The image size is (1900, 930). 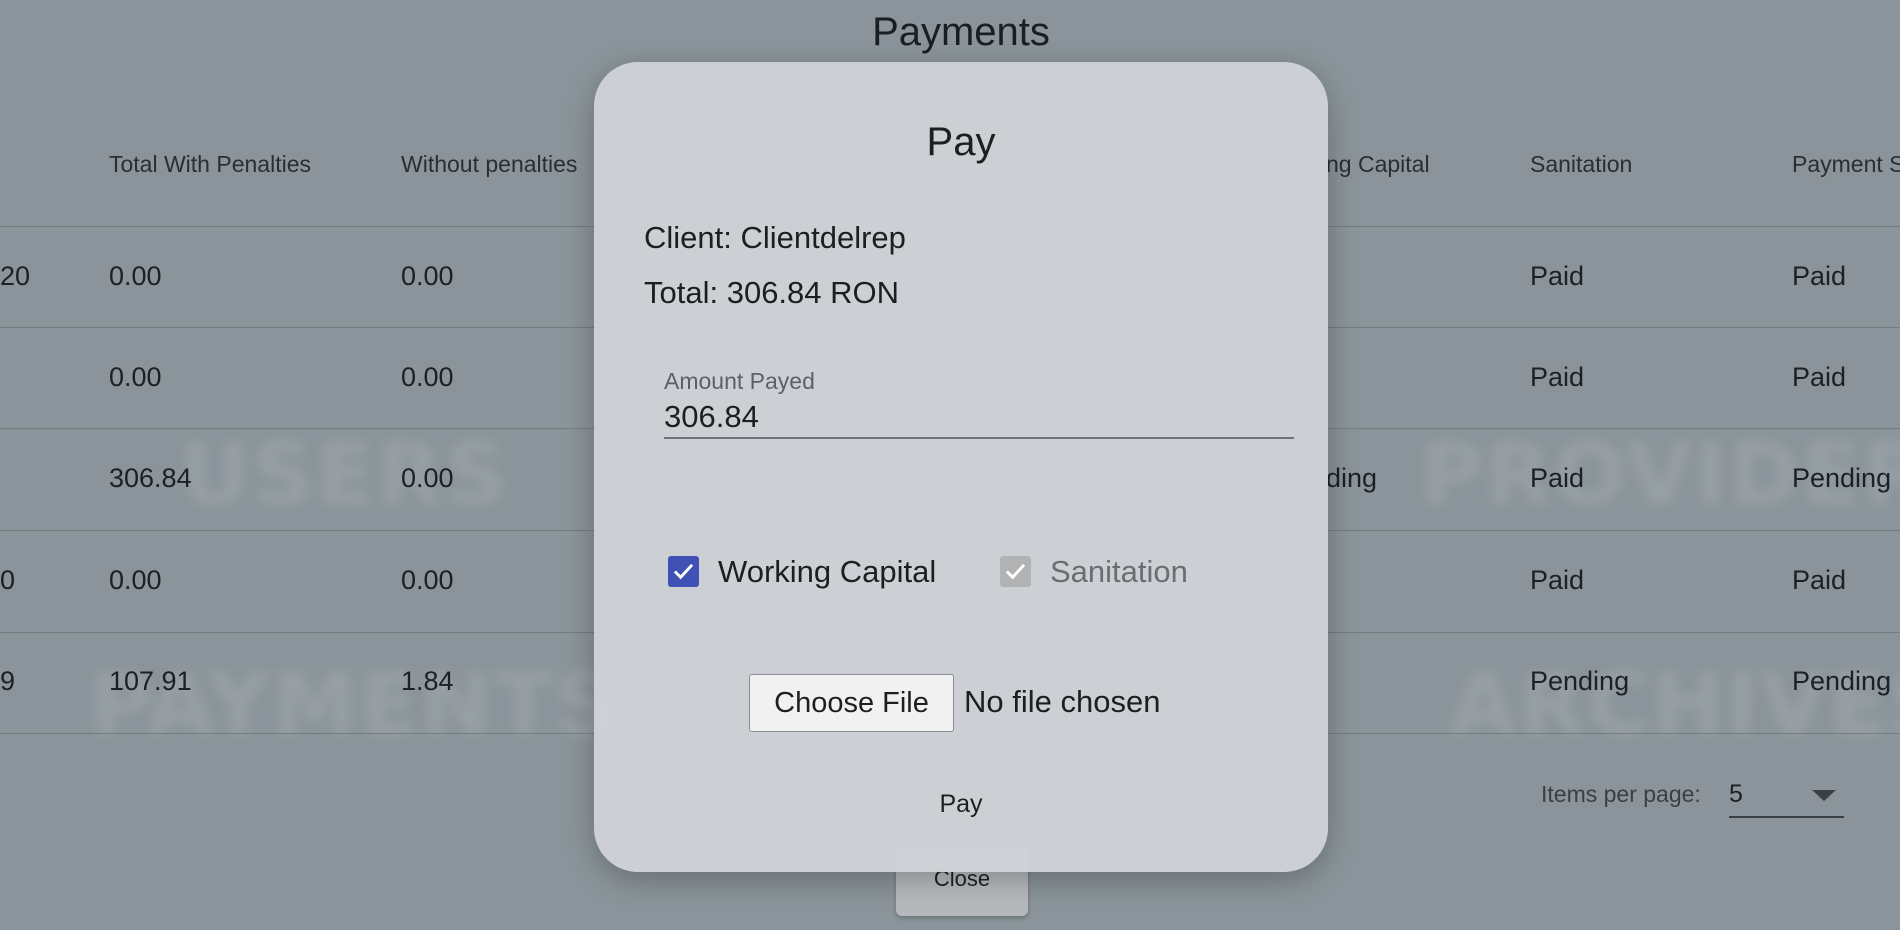 What do you see at coordinates (851, 703) in the screenshot?
I see `choose-file-button: Choose File` at bounding box center [851, 703].